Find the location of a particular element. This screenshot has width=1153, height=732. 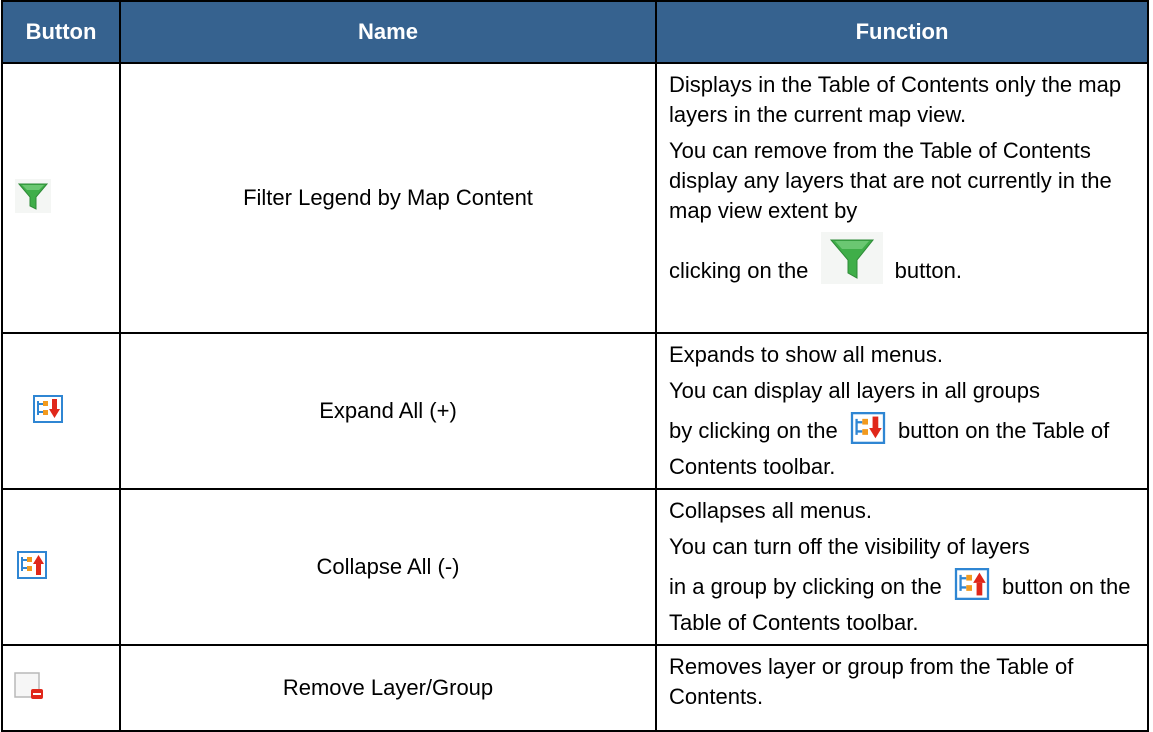

function-text: clicking on the button. is located at coordinates (903, 262).